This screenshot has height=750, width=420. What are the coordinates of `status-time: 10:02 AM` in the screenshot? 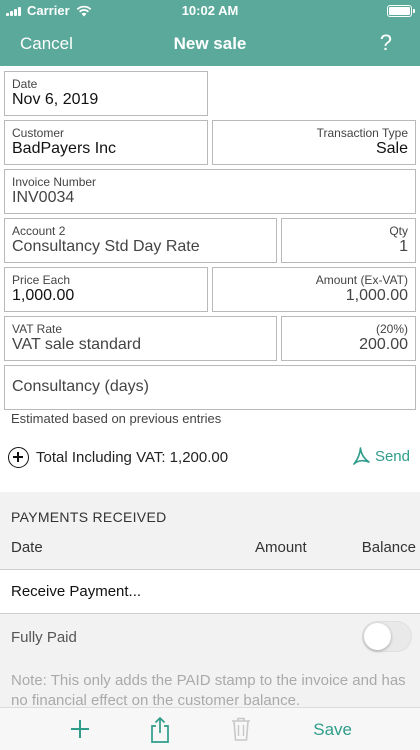 It's located at (210, 10).